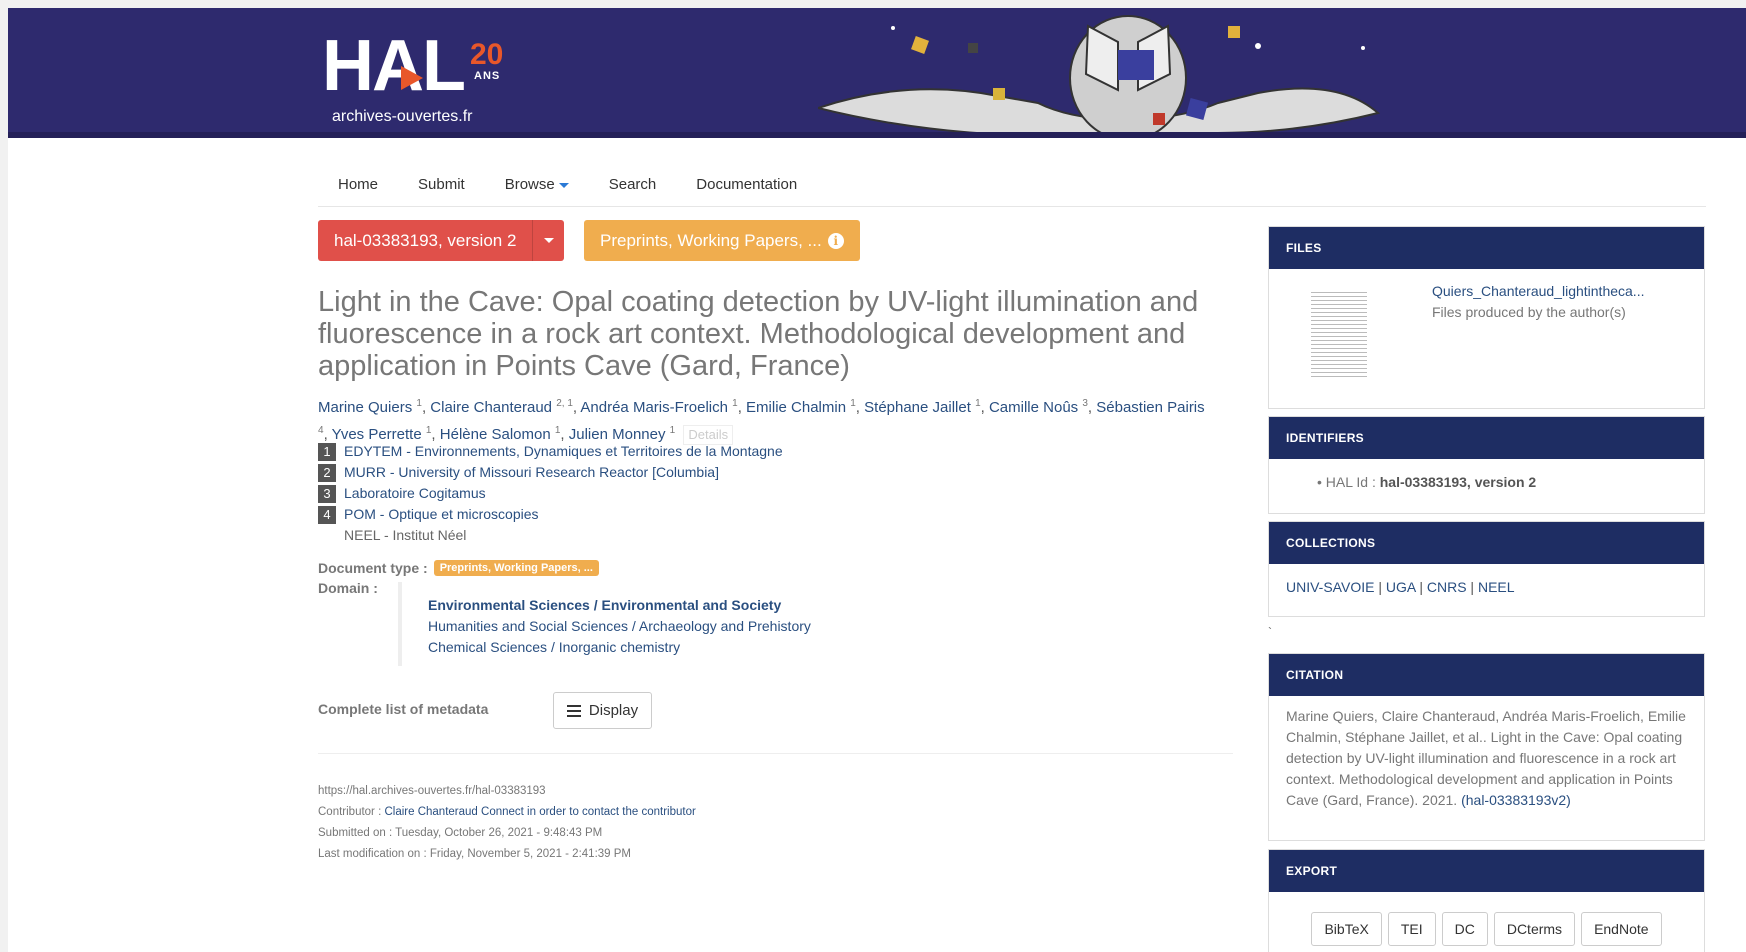 The image size is (1746, 952). What do you see at coordinates (550, 535) in the screenshot?
I see `affiliation-item: NEEL - Institut Néel` at bounding box center [550, 535].